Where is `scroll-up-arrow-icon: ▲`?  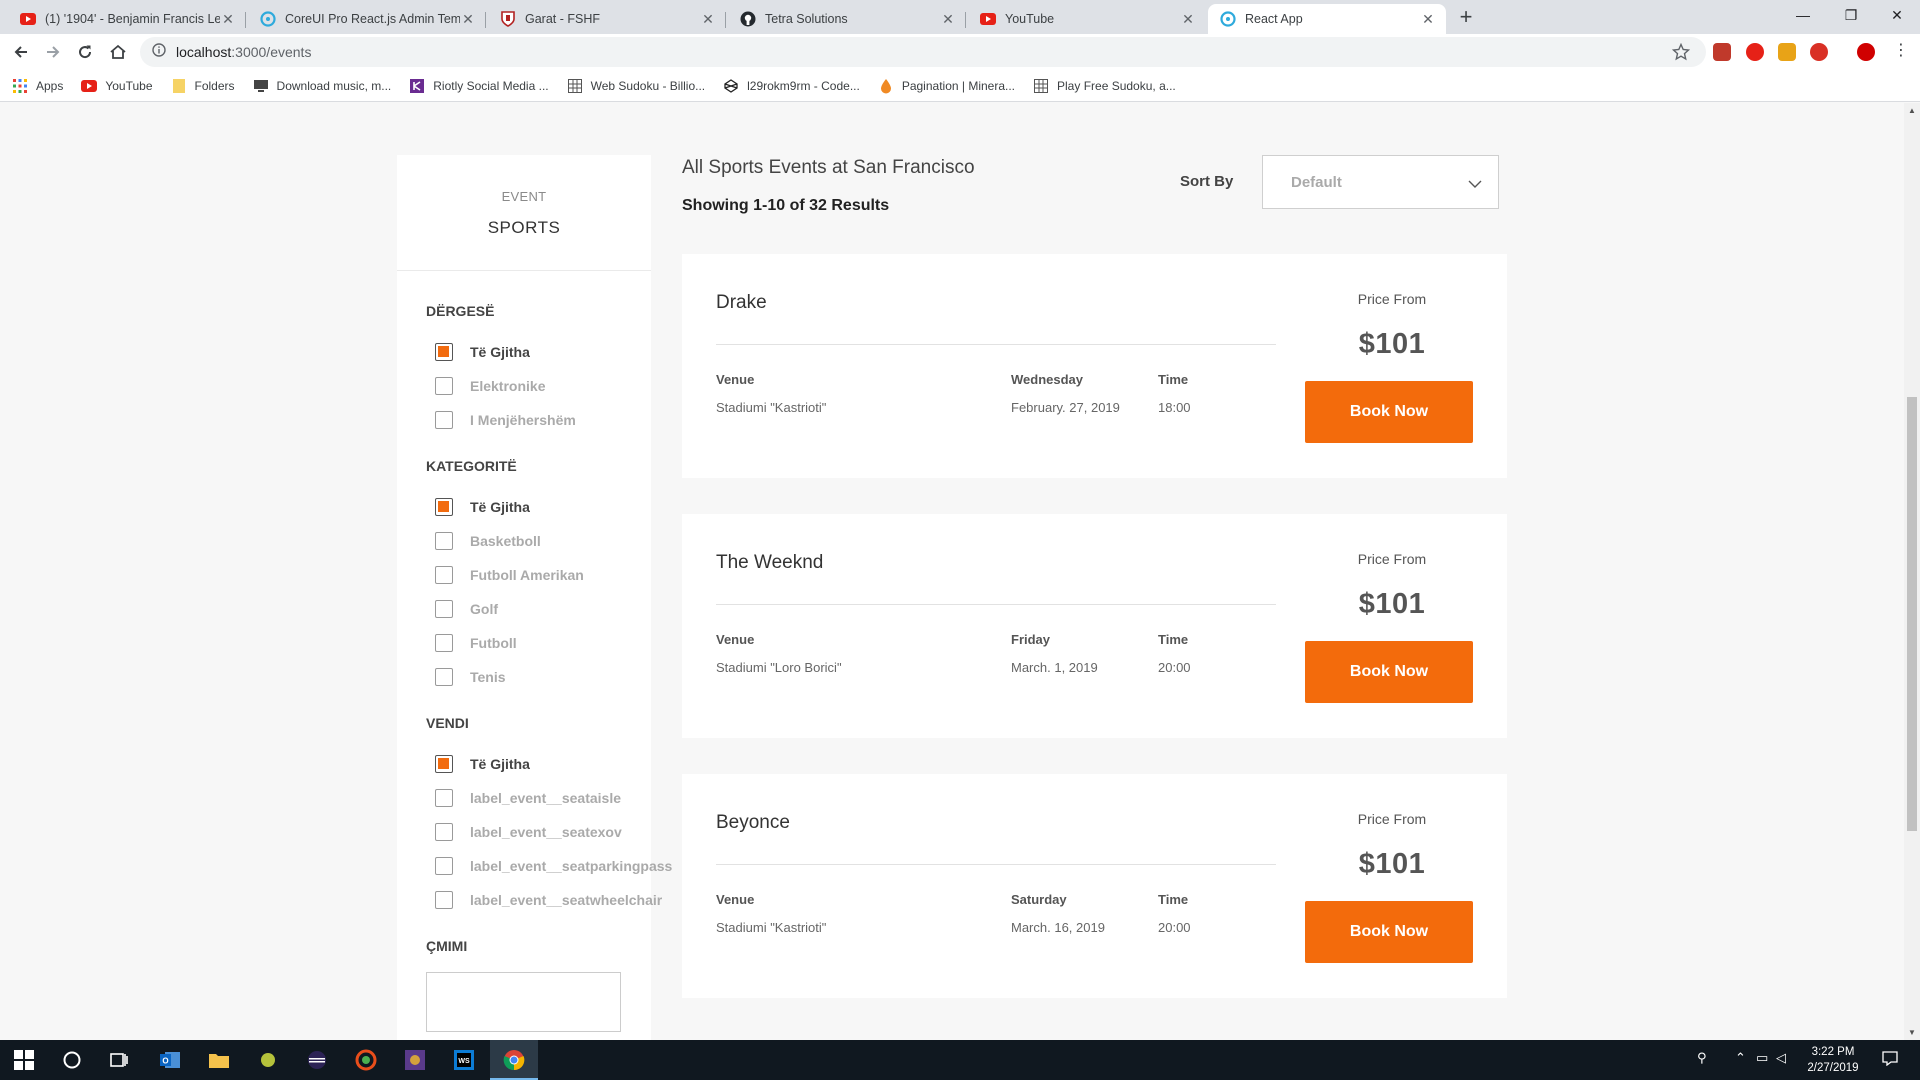 scroll-up-arrow-icon: ▲ is located at coordinates (1912, 110).